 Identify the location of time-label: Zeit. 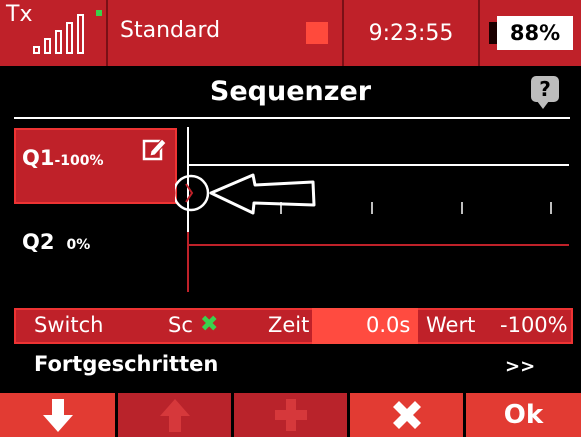
(289, 325).